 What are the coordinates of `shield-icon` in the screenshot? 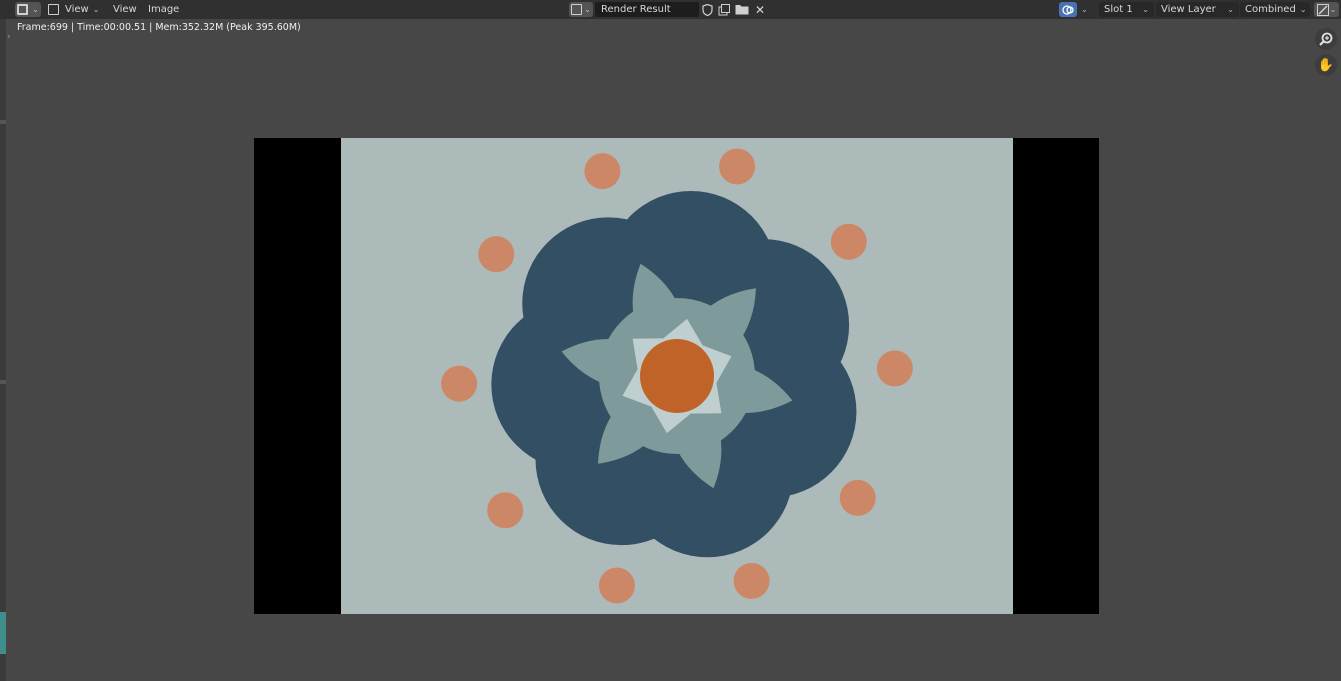 It's located at (707, 9).